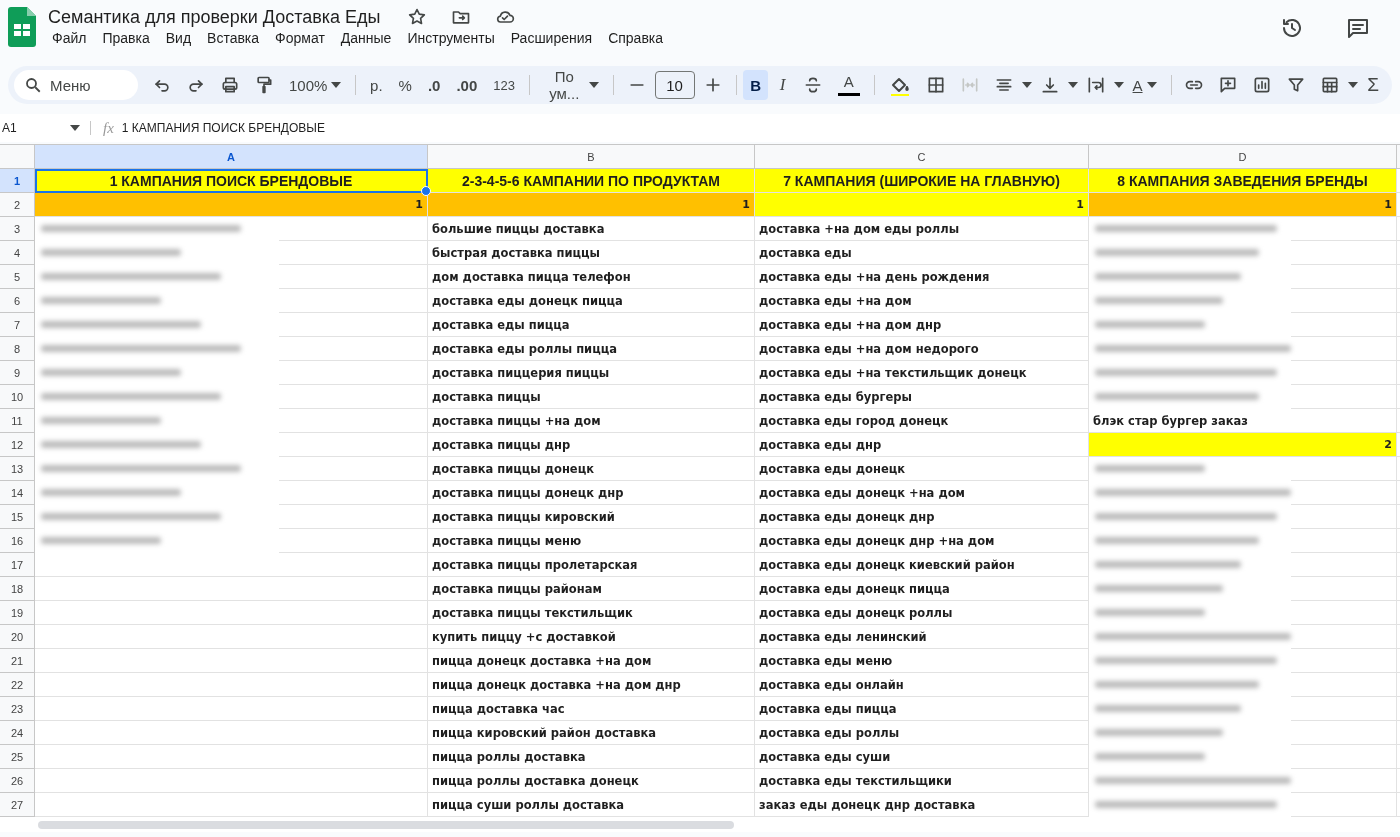  I want to click on row-header: 11, so click(17, 421).